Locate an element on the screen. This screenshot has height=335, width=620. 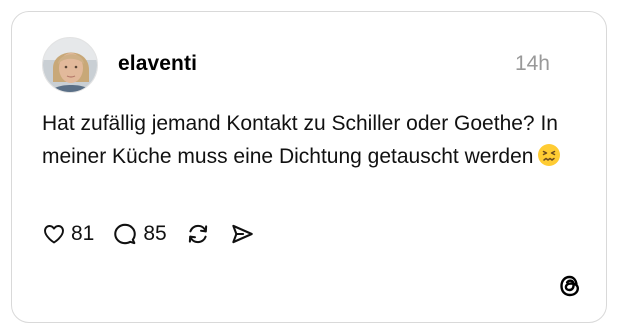
repost-icon is located at coordinates (198, 234).